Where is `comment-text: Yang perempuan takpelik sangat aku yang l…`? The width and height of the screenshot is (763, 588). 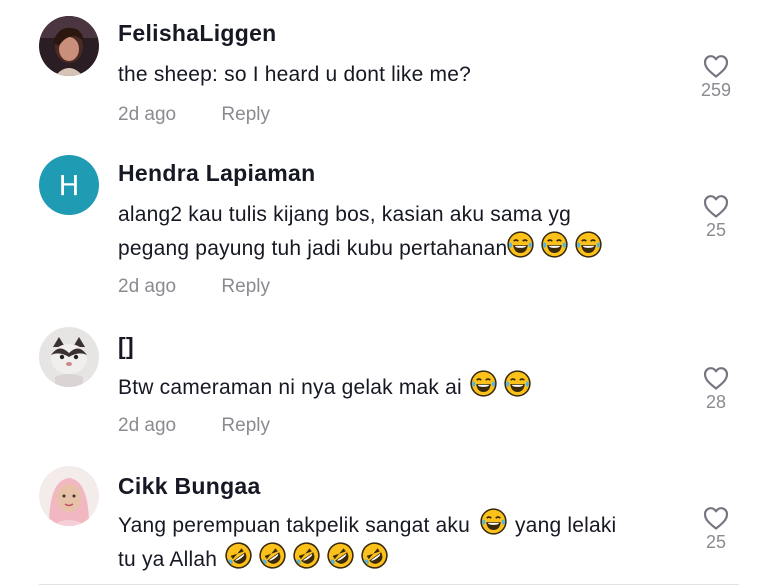
comment-text: Yang perempuan takpelik sangat aku yang l… is located at coordinates (398, 542).